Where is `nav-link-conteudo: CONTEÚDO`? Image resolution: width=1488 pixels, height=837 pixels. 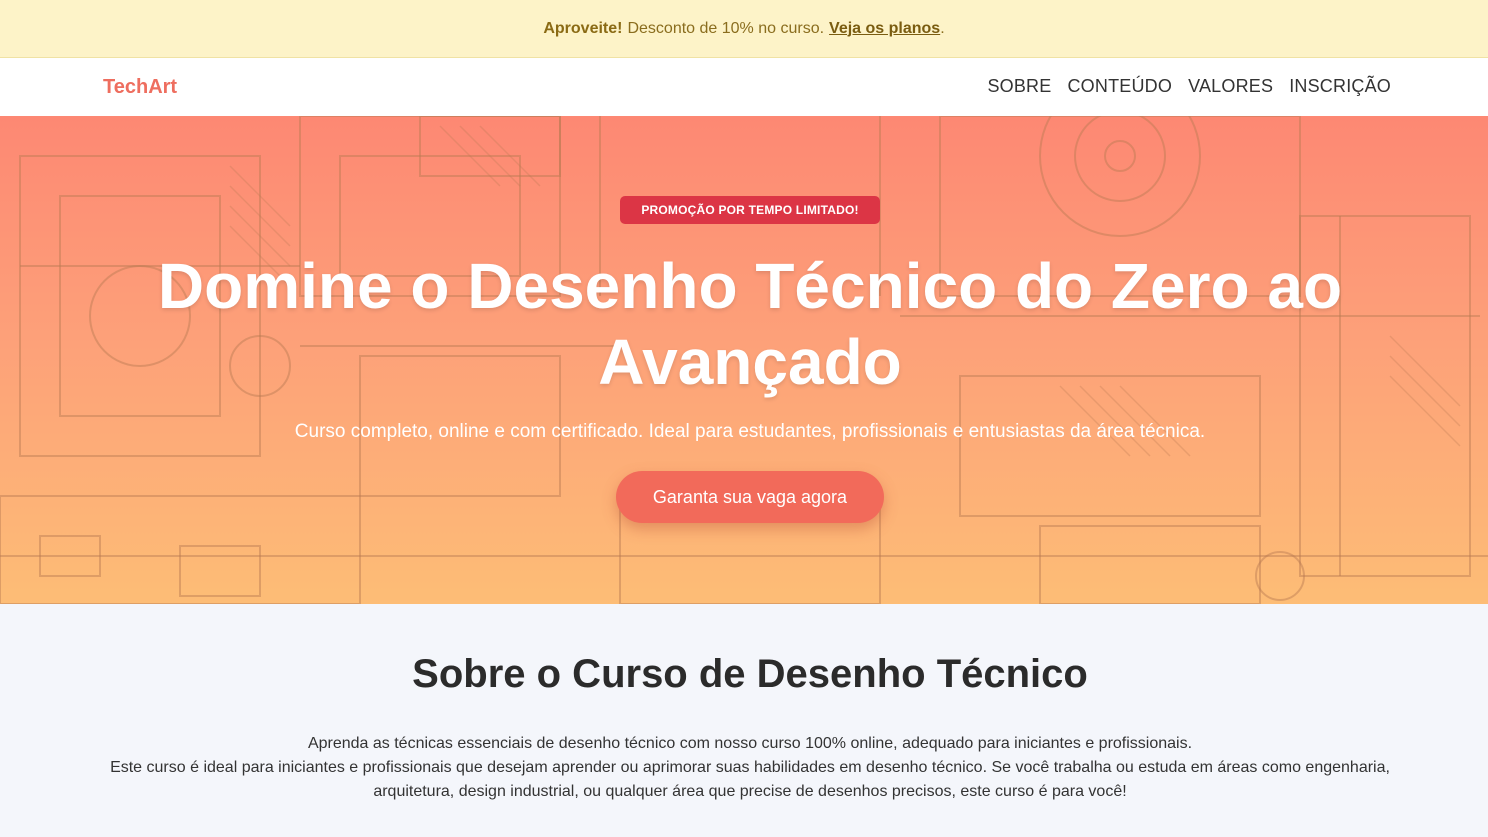 nav-link-conteudo: CONTEÚDO is located at coordinates (1119, 86).